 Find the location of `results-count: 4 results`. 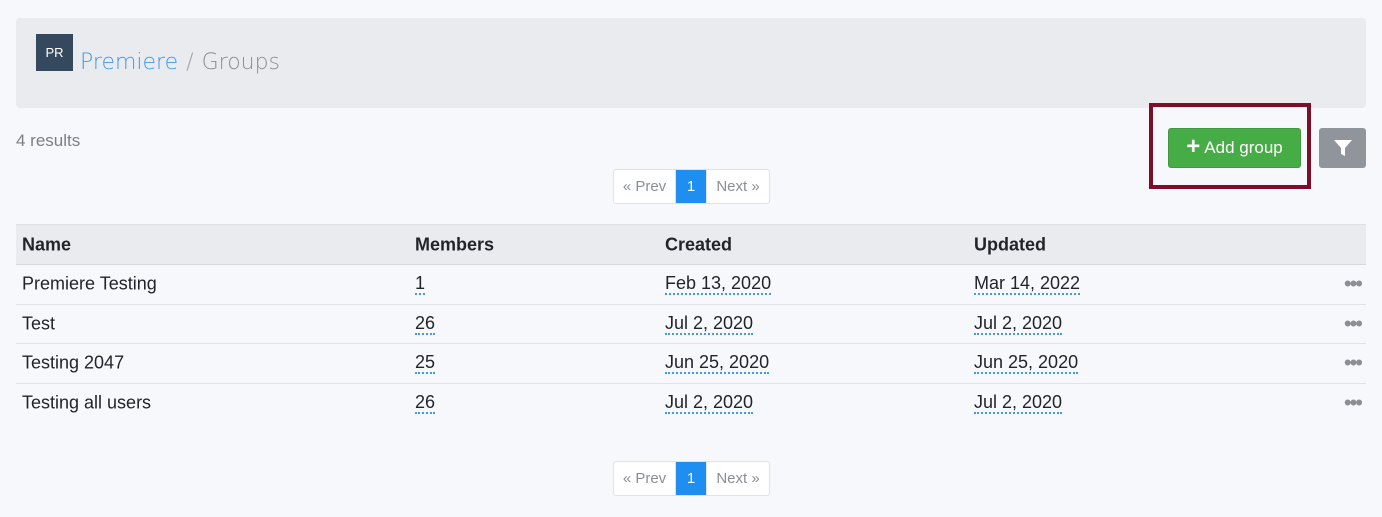

results-count: 4 results is located at coordinates (48, 140).